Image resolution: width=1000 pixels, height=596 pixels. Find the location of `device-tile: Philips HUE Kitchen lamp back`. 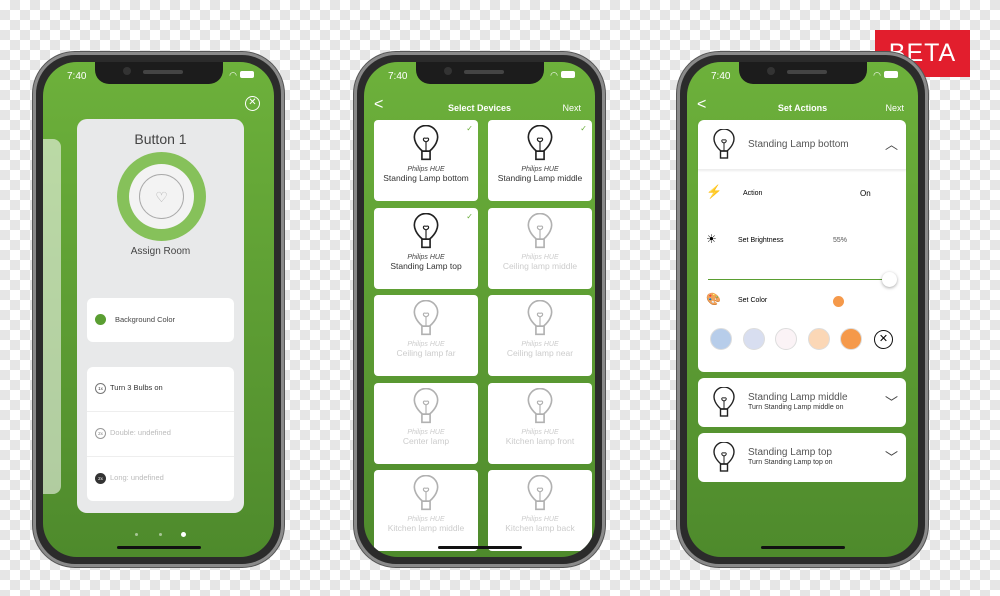

device-tile: Philips HUE Kitchen lamp back is located at coordinates (540, 510).